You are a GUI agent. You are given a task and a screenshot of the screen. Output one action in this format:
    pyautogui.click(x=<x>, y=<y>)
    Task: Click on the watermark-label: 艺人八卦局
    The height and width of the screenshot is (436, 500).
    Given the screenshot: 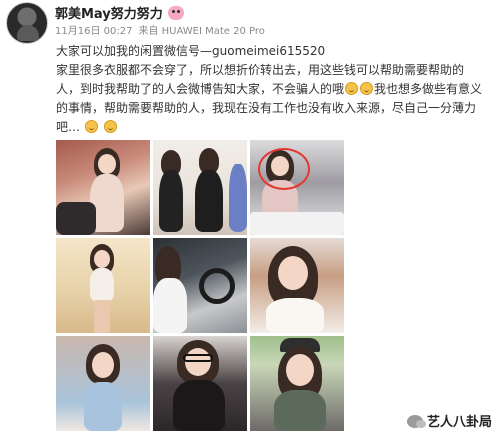 What is the action you would take?
    pyautogui.click(x=459, y=422)
    